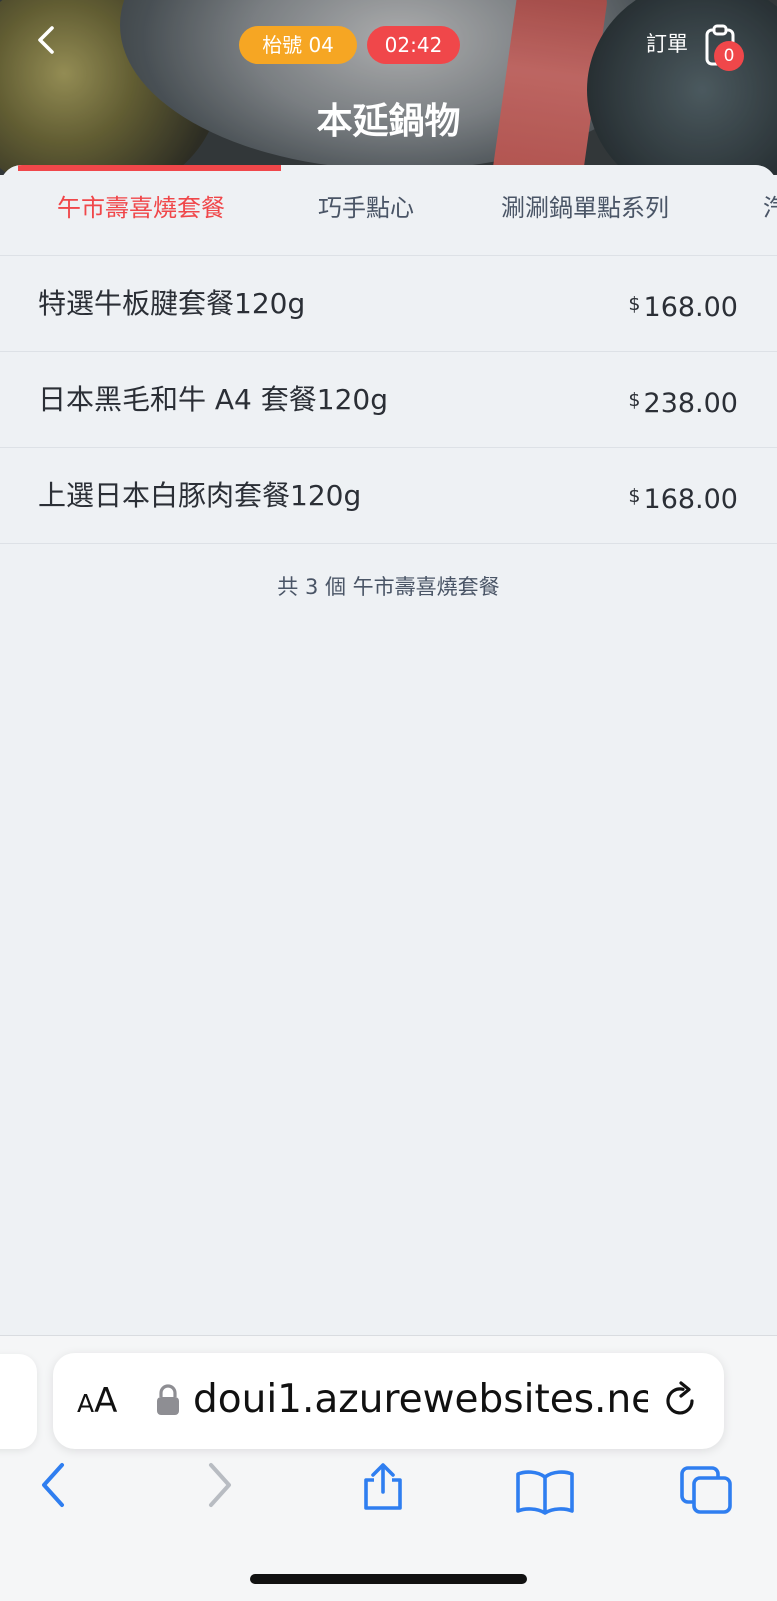 This screenshot has height=1601, width=777. Describe the element at coordinates (388, 1579) in the screenshot. I see `home-indicator` at that location.